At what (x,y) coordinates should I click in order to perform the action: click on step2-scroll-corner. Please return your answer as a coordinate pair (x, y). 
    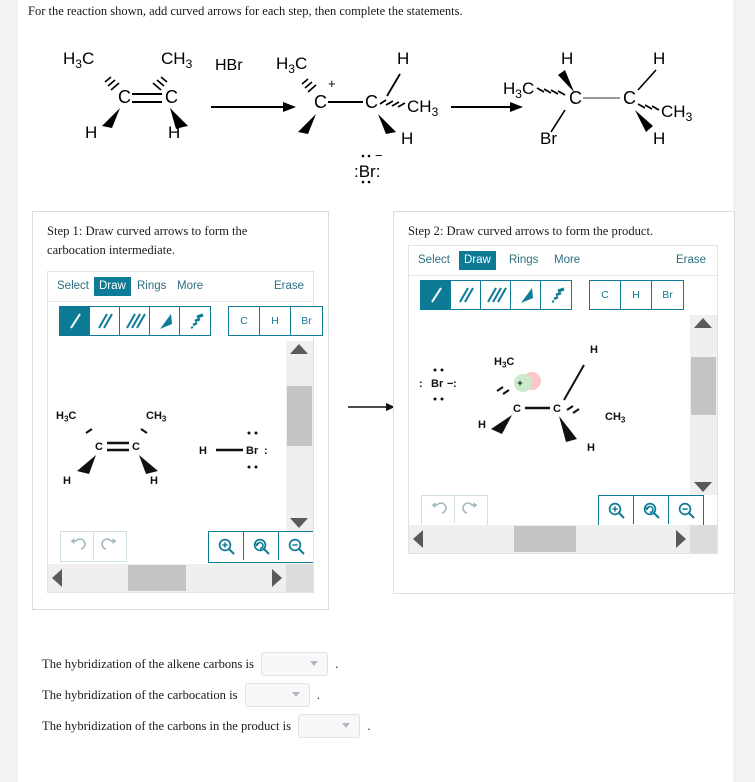
    Looking at the image, I should click on (703, 539).